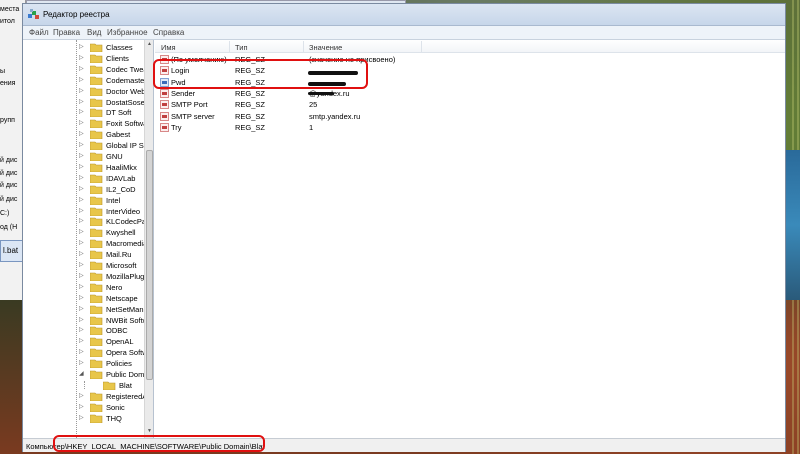 This screenshot has width=800, height=454. Describe the element at coordinates (118, 135) in the screenshot. I see `tree-item-label: Gabest` at that location.